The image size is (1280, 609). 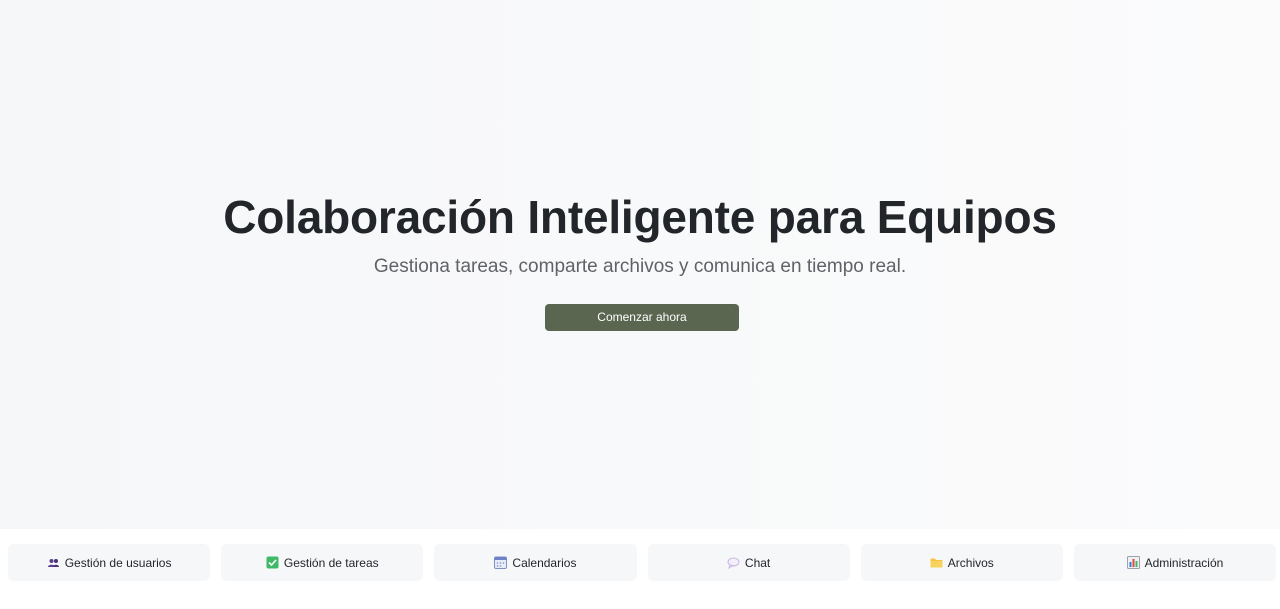 I want to click on feature-card-users: Gestión de usuarios, so click(x=109, y=562).